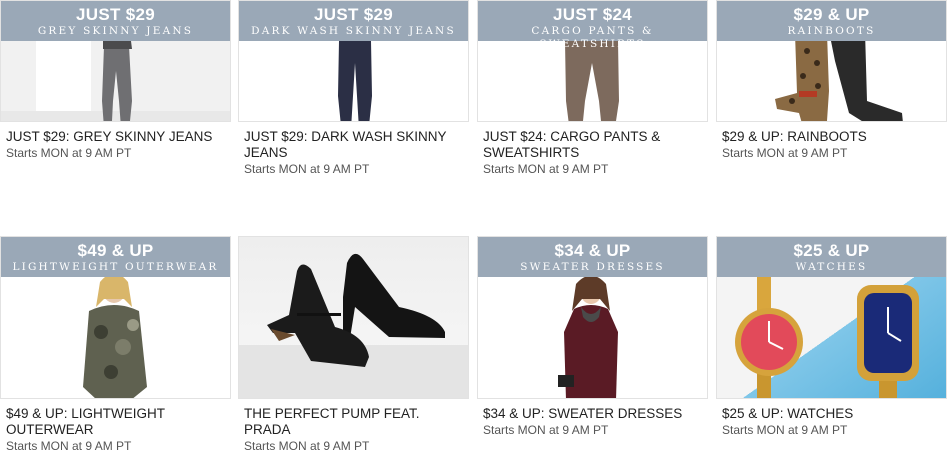  I want to click on pumps-photo, so click(353, 317).